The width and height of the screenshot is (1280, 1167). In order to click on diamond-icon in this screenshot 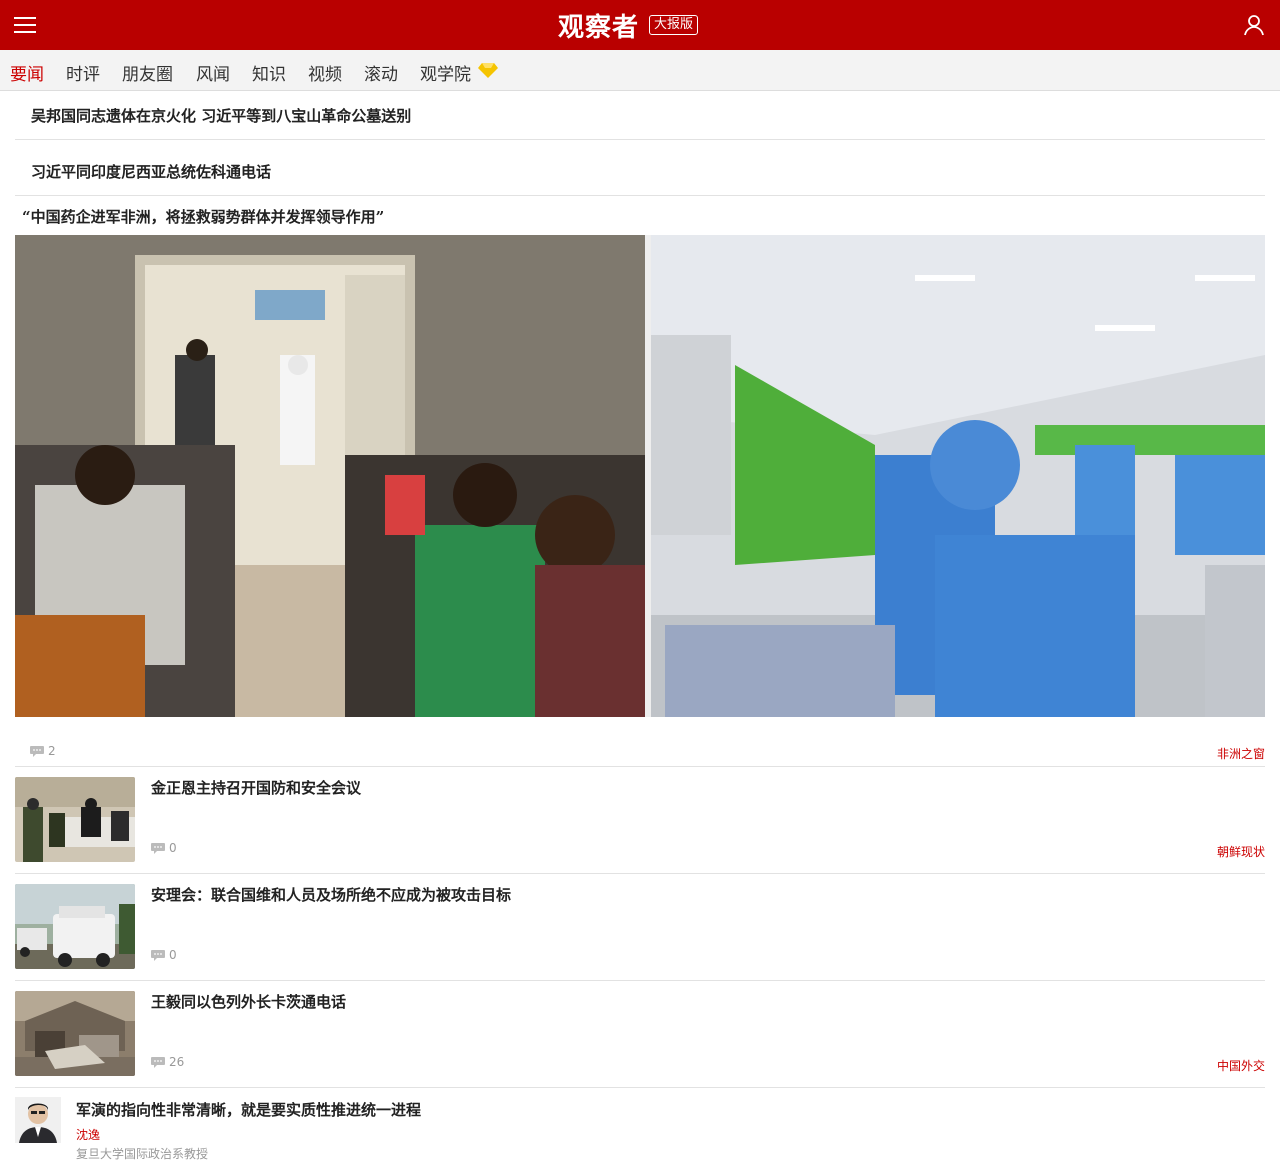, I will do `click(488, 70)`.